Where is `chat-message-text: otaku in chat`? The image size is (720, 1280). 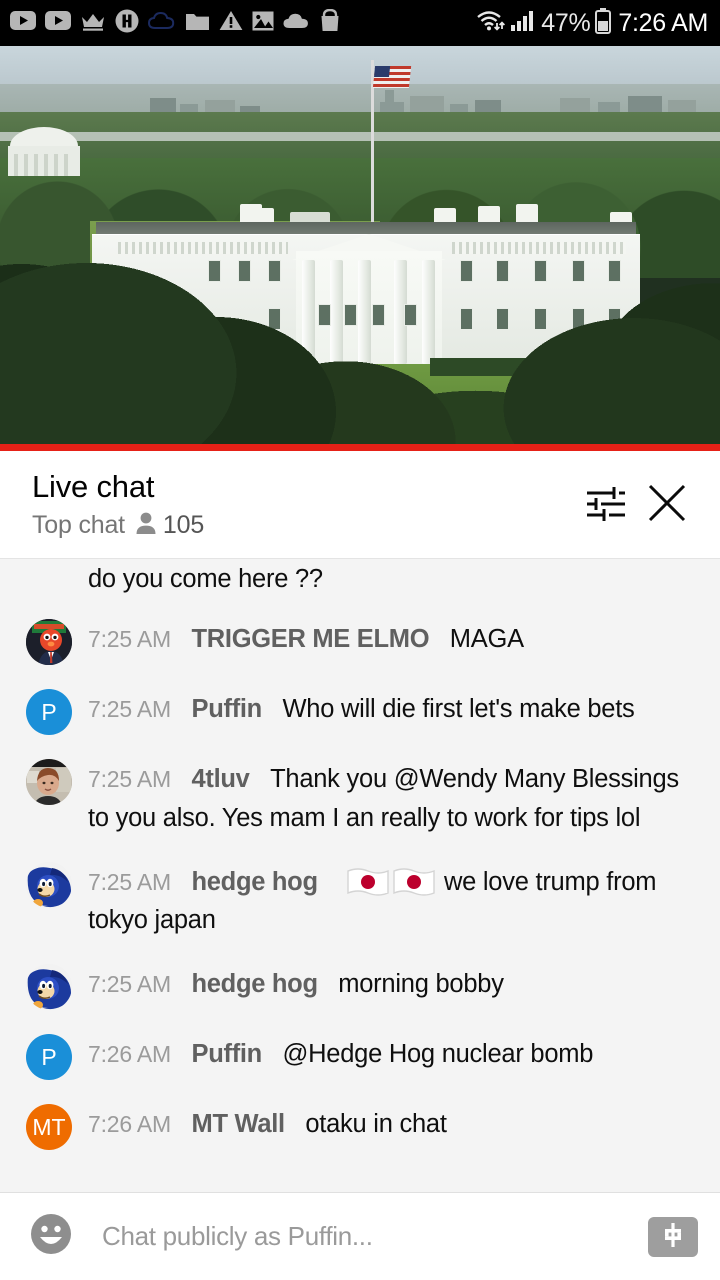
chat-message-text: otaku in chat is located at coordinates (376, 1124).